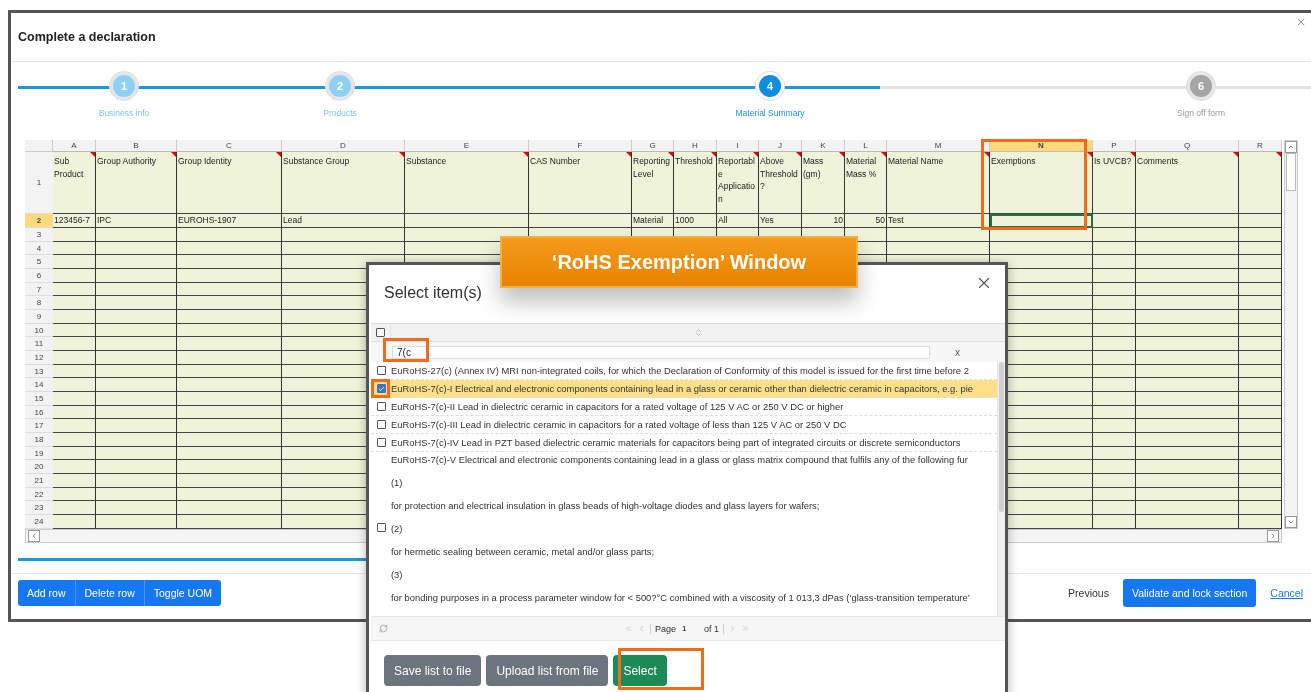  What do you see at coordinates (1291, 147) in the screenshot?
I see `scroll-up-button` at bounding box center [1291, 147].